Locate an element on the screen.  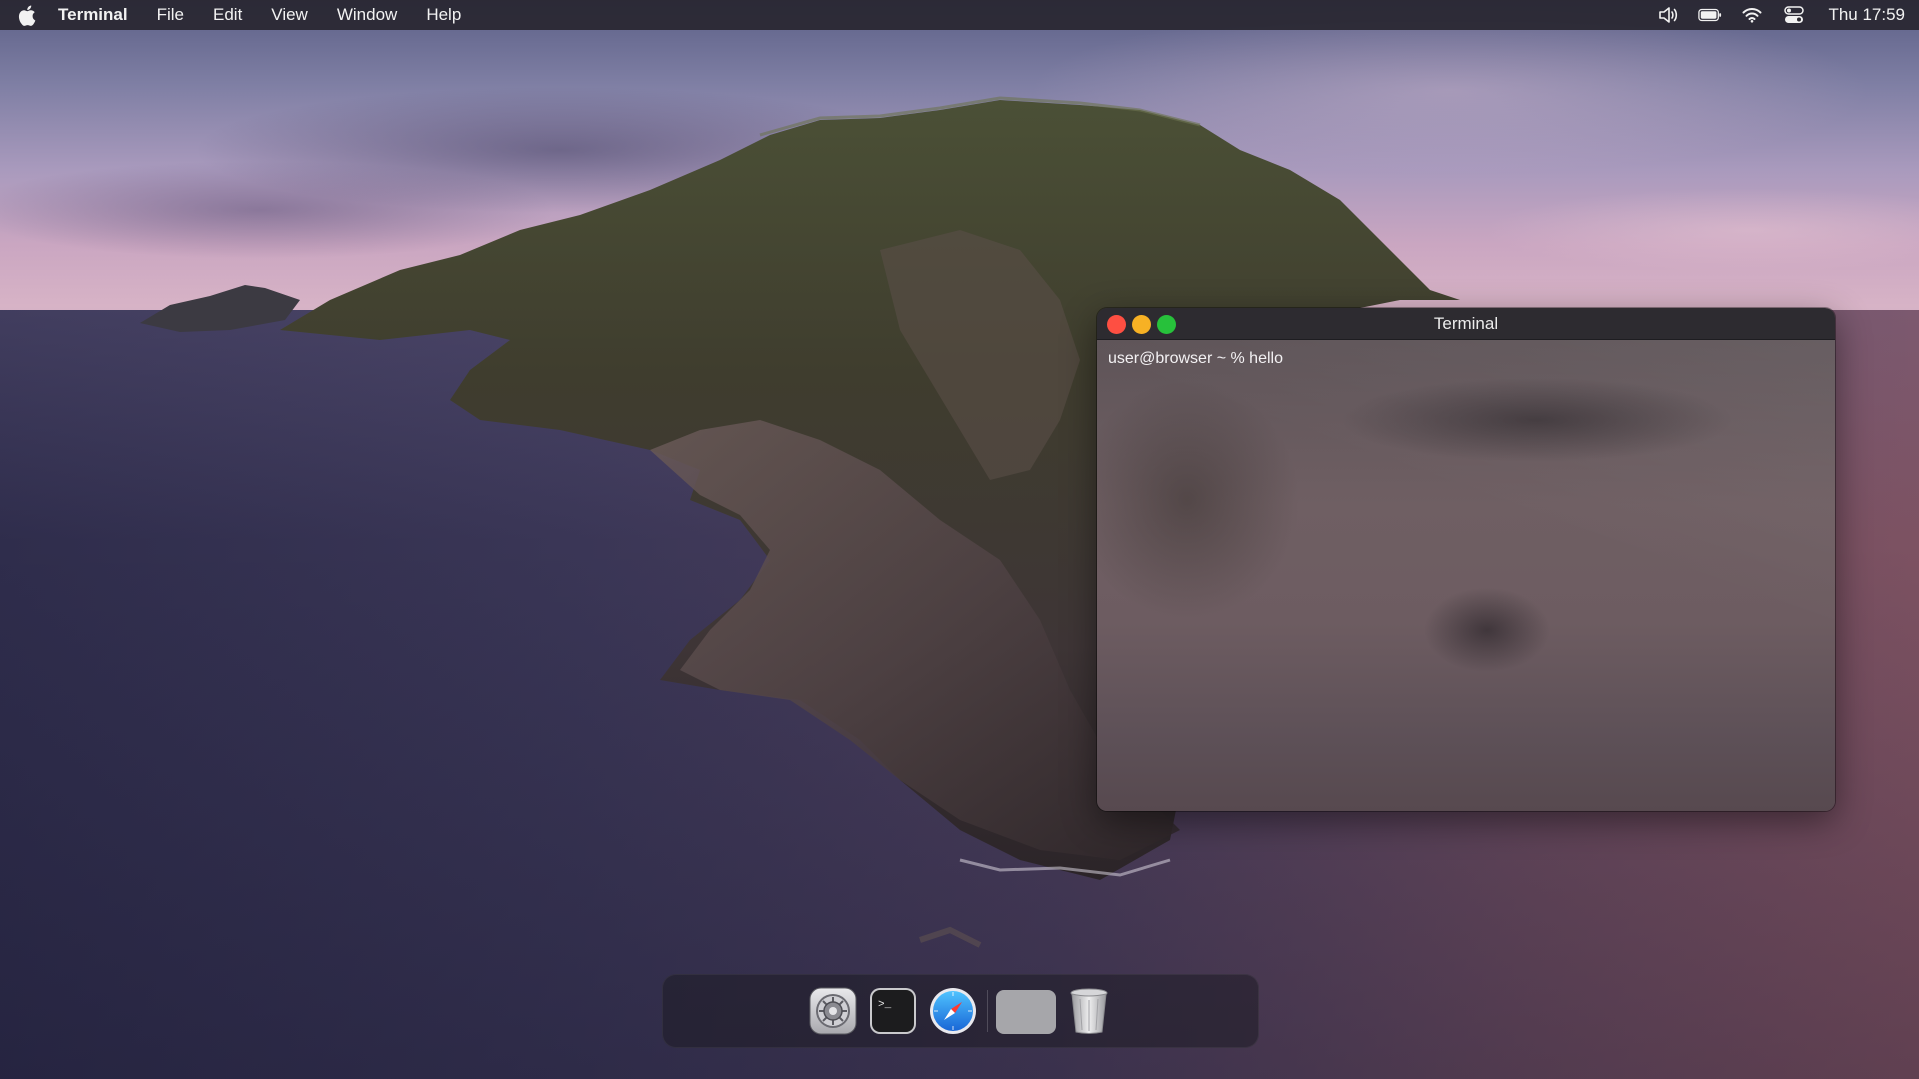
terminal-title: Terminal is located at coordinates (1466, 323).